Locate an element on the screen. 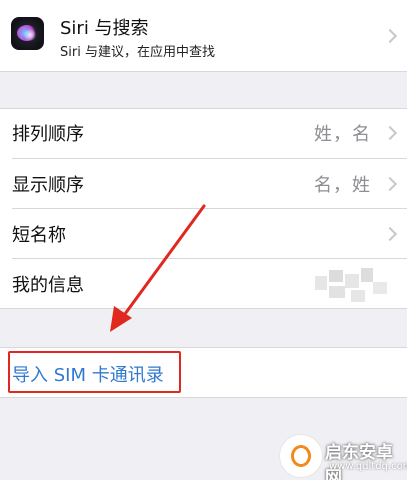  my-info-label: 我的信息 is located at coordinates (48, 285).